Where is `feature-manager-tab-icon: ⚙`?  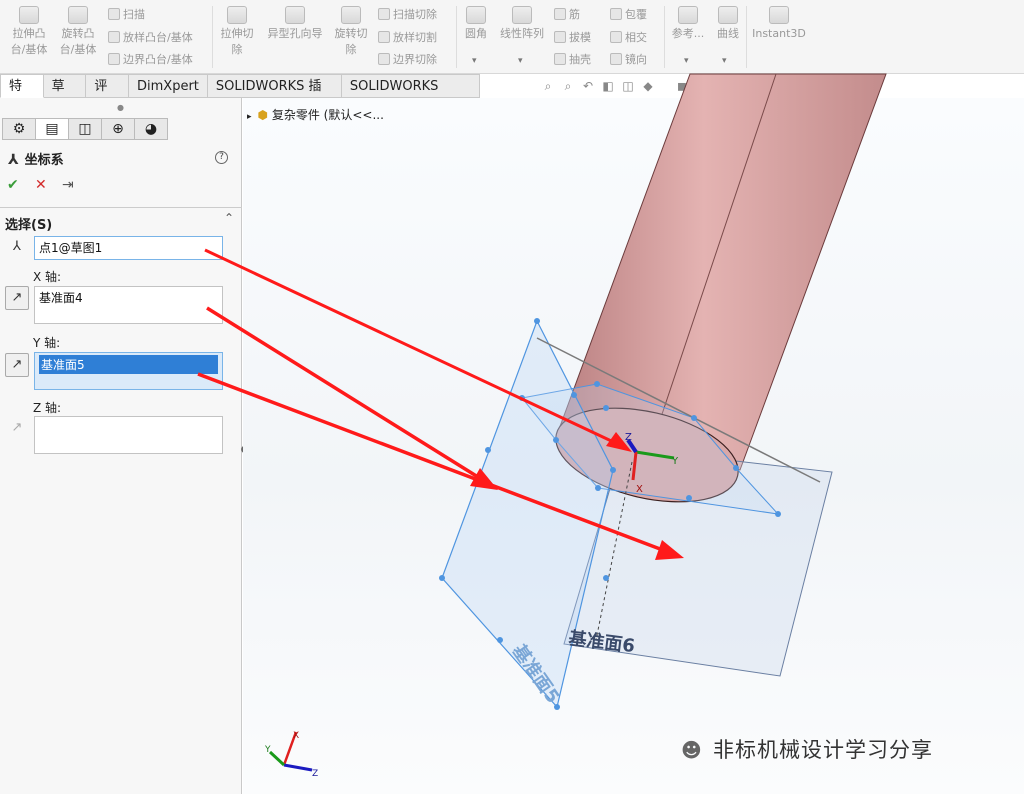
feature-manager-tab-icon: ⚙ is located at coordinates (19, 129).